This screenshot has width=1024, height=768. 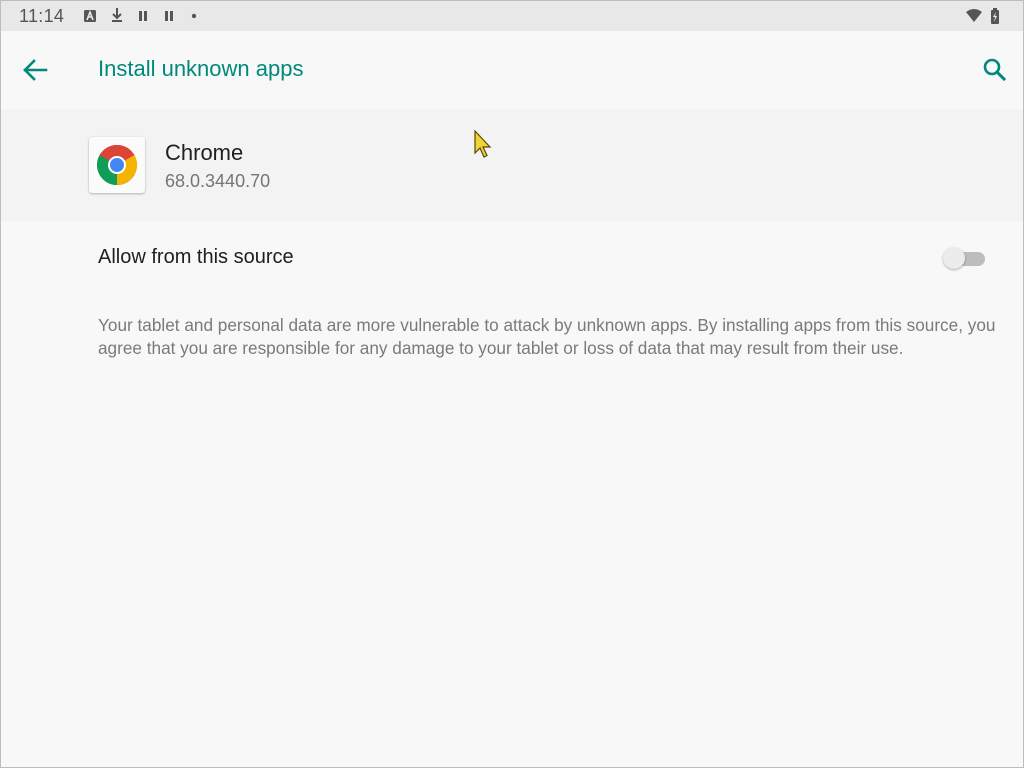 I want to click on search-icon, so click(x=995, y=70).